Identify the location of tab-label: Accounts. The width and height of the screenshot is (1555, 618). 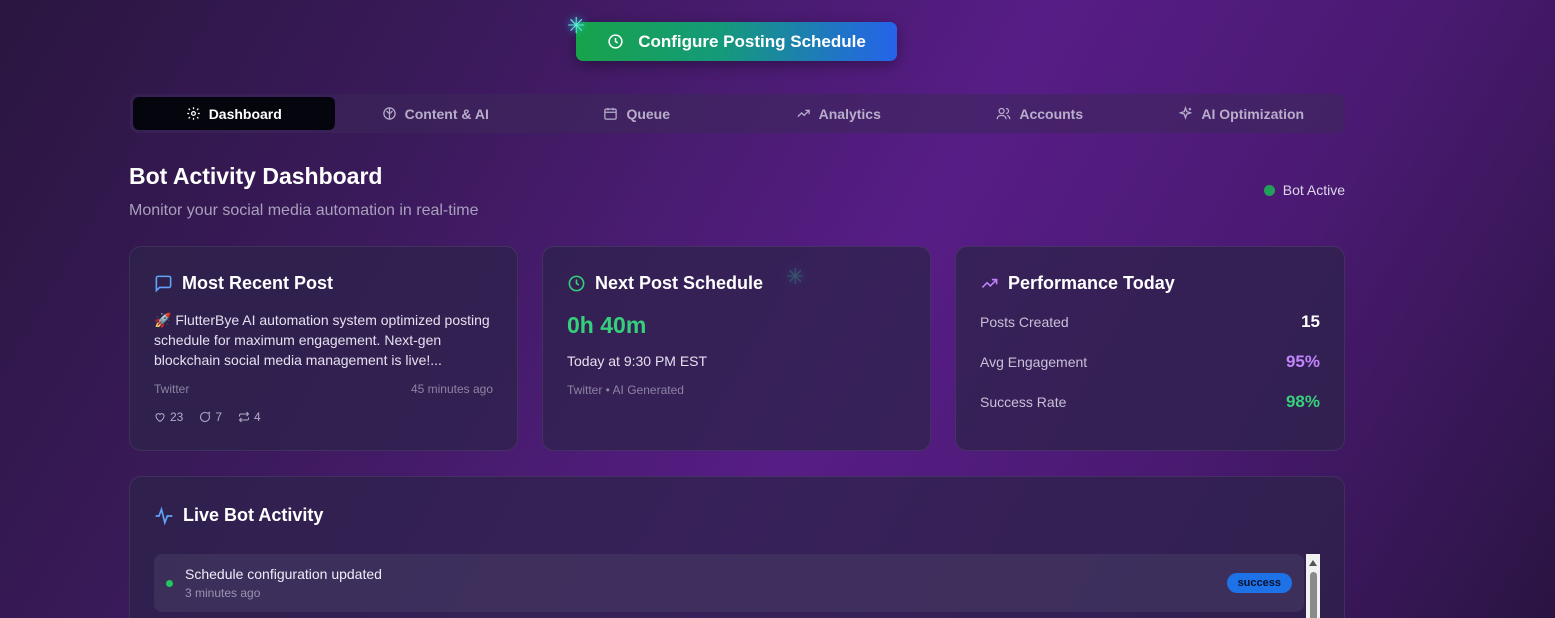
(1051, 113).